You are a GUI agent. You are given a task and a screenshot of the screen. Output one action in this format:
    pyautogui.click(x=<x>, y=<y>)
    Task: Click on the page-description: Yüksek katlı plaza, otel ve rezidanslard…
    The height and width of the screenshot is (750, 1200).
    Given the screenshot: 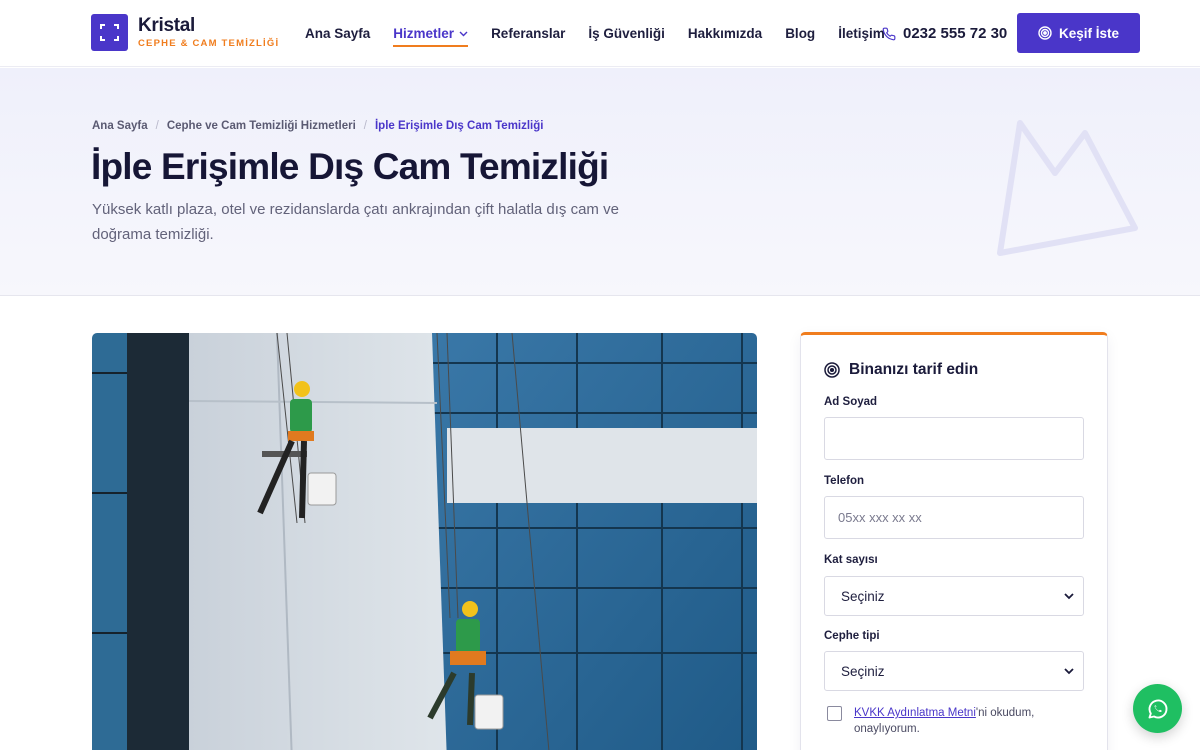 What is the action you would take?
    pyautogui.click(x=355, y=222)
    